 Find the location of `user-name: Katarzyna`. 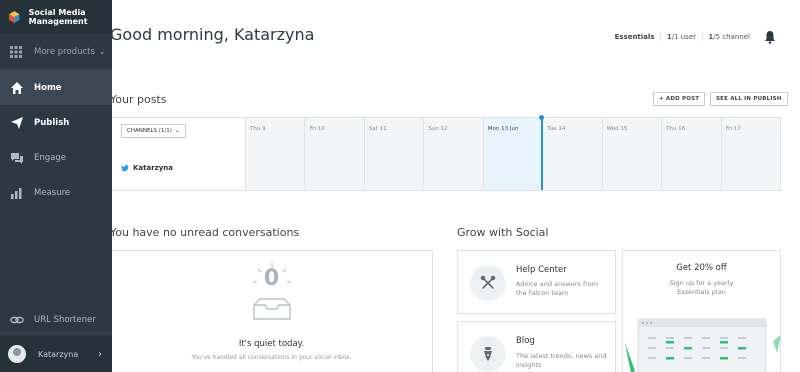

user-name: Katarzyna is located at coordinates (58, 354).